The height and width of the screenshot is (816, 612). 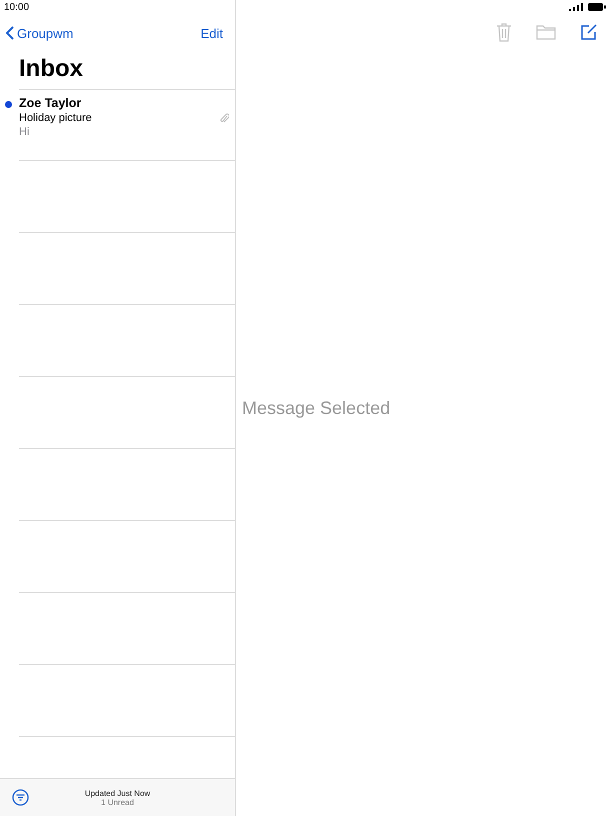 What do you see at coordinates (50, 103) in the screenshot?
I see `message-sender: Zoe Taylor` at bounding box center [50, 103].